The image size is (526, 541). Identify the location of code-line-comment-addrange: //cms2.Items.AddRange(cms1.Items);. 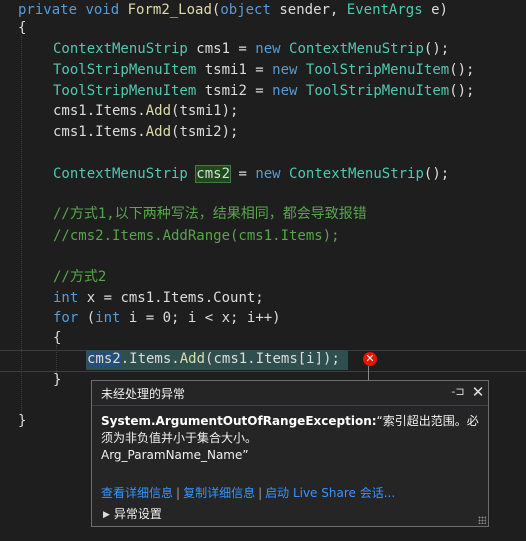
(196, 236).